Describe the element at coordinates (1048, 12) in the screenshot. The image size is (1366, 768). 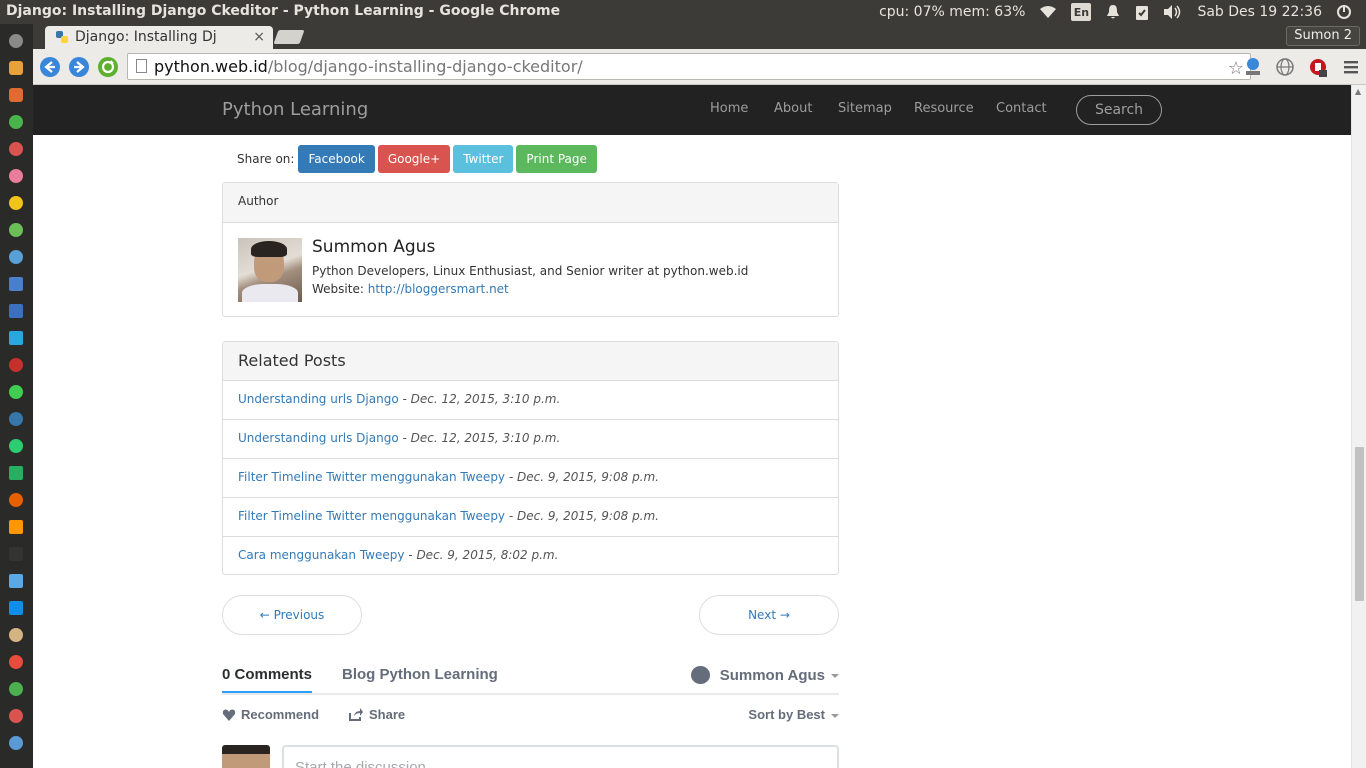
I see `wifi-icon` at that location.